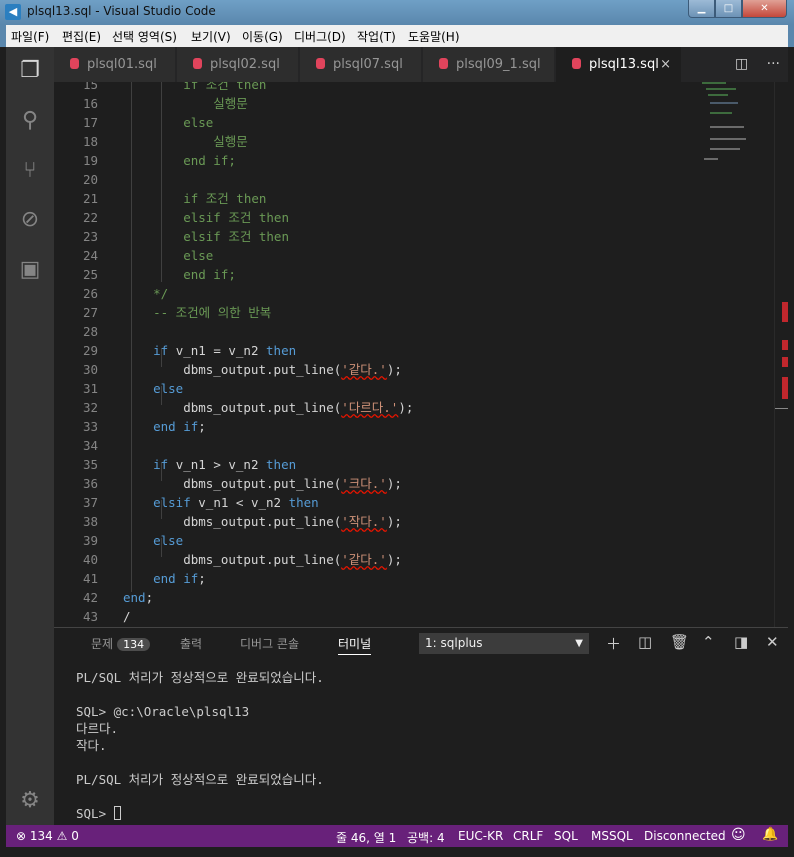 The image size is (794, 857). What do you see at coordinates (90, 350) in the screenshot?
I see `line-number: 29` at bounding box center [90, 350].